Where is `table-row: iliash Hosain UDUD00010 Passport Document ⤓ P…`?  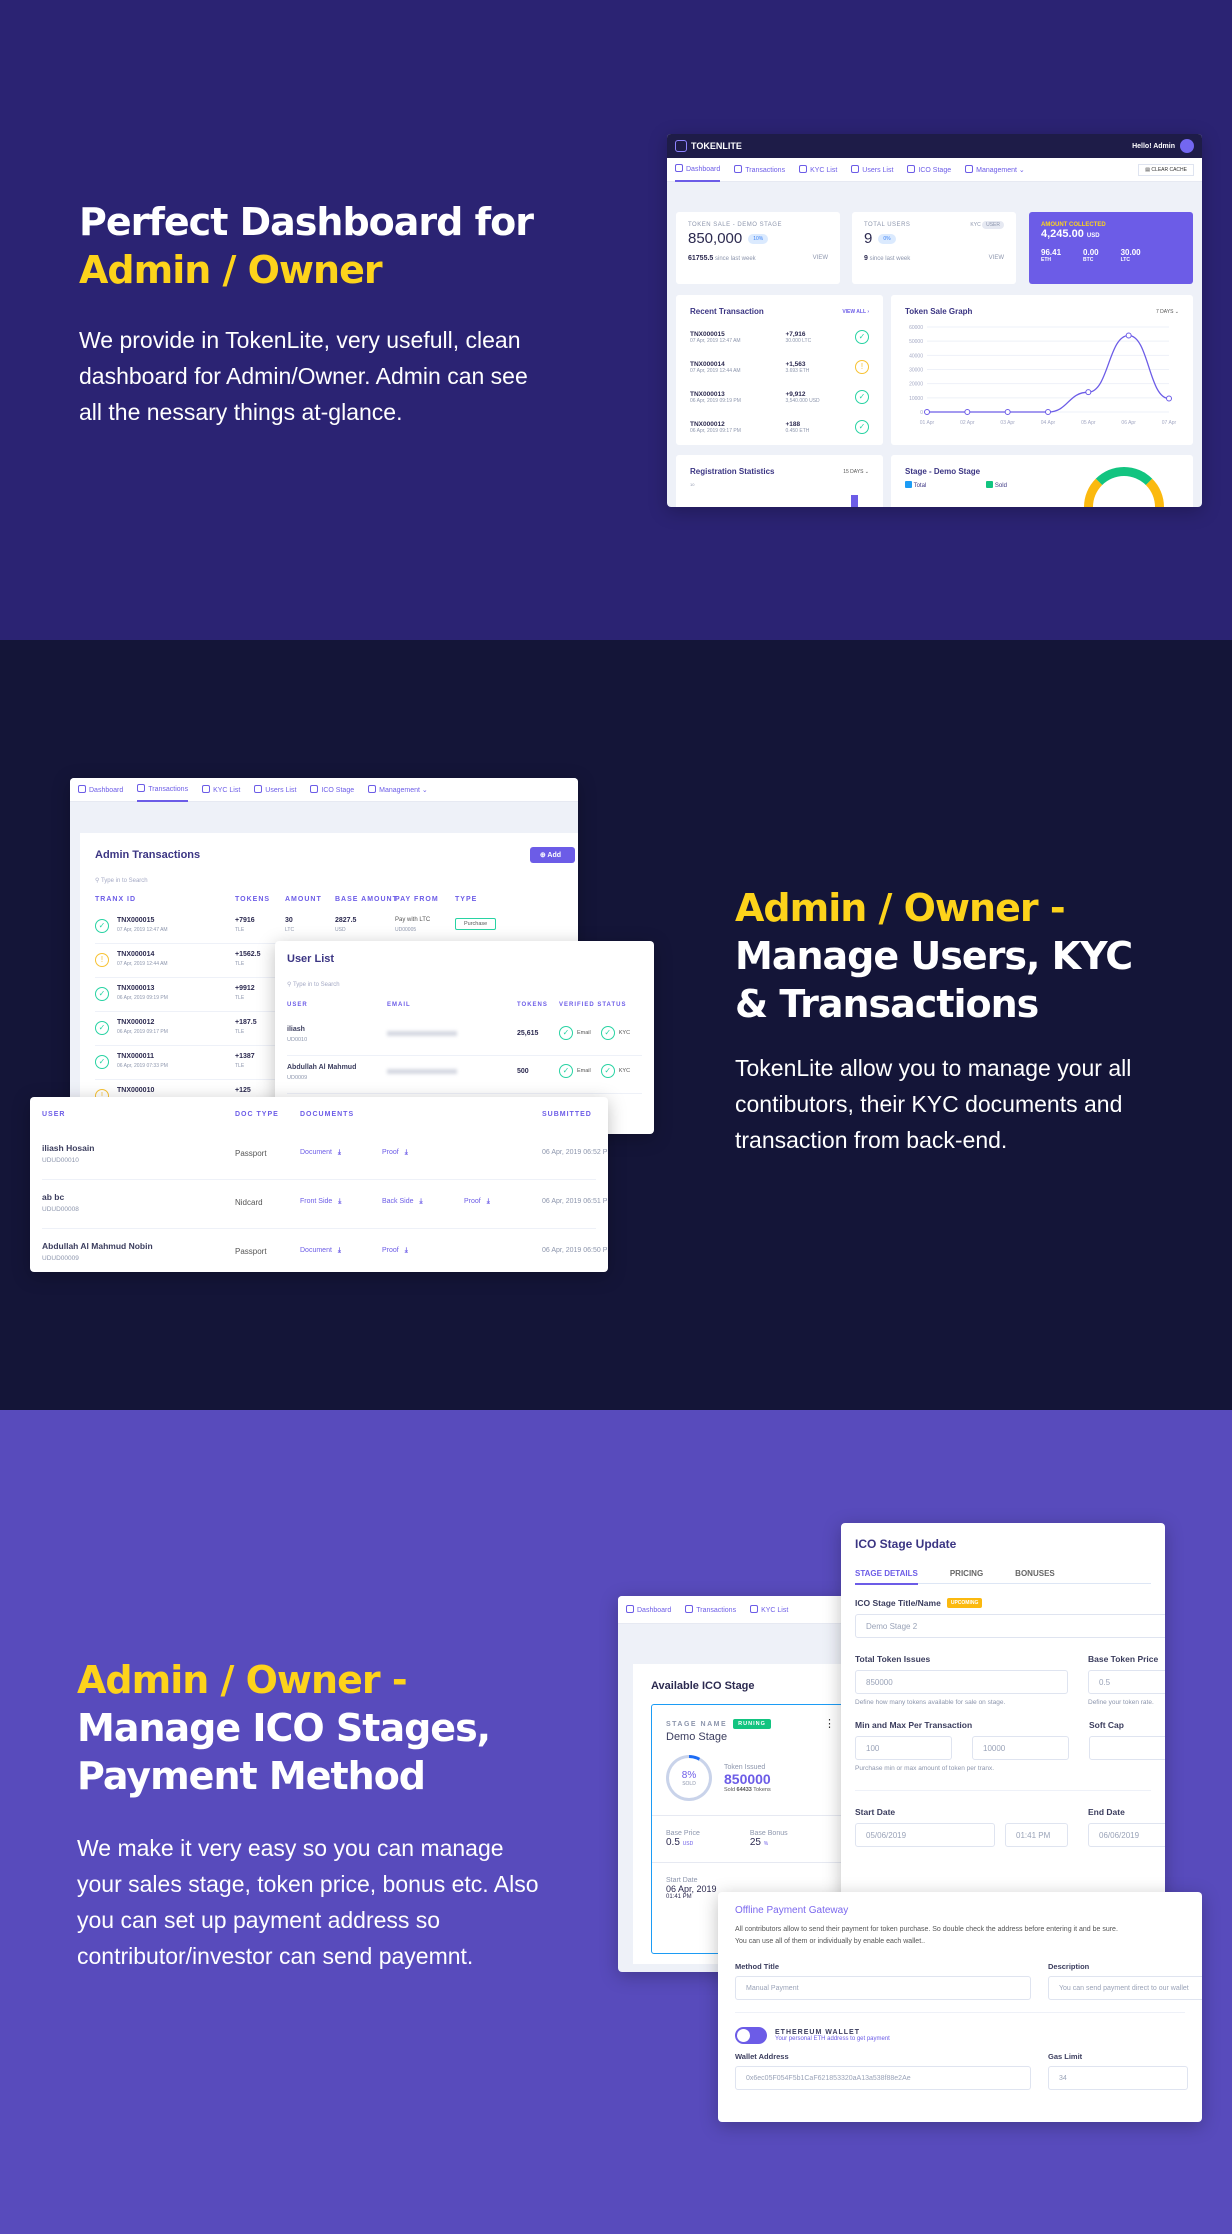 table-row: iliash Hosain UDUD00010 Passport Document ⤓ P… is located at coordinates (325, 1155).